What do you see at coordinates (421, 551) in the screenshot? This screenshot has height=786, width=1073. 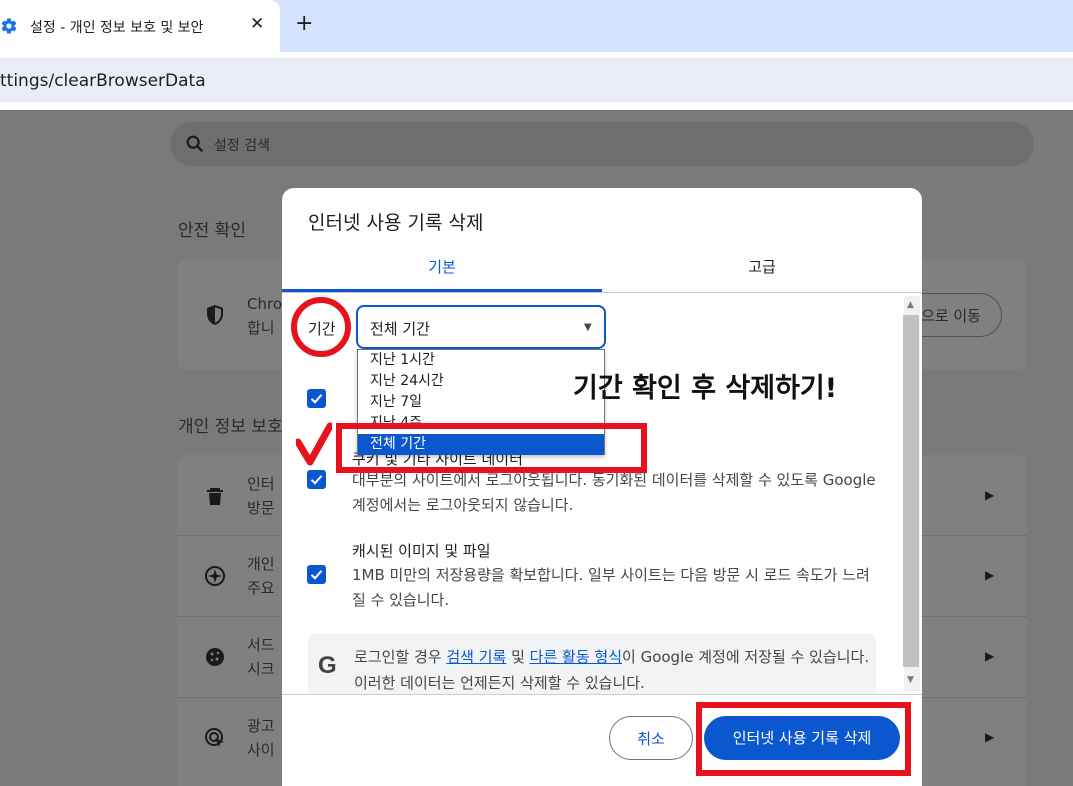 I see `item-title: 캐시된 이미지 및 파일` at bounding box center [421, 551].